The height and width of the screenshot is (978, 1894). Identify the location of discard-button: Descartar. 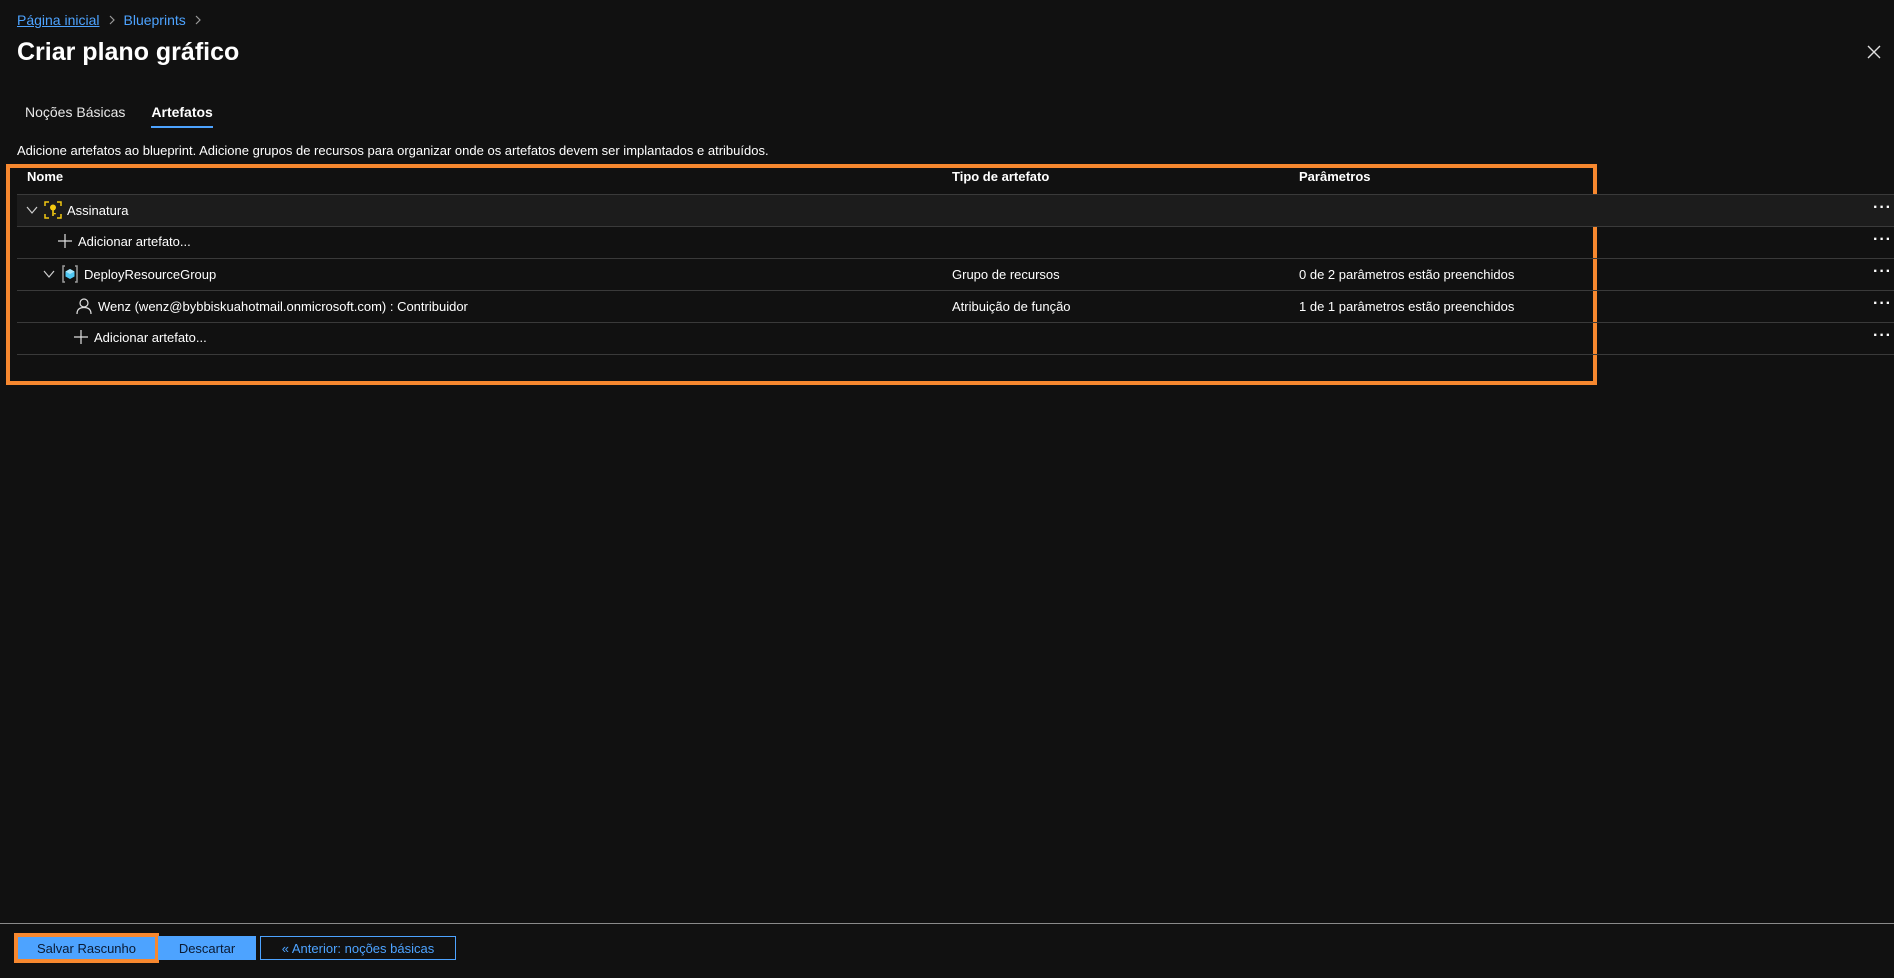
(207, 948).